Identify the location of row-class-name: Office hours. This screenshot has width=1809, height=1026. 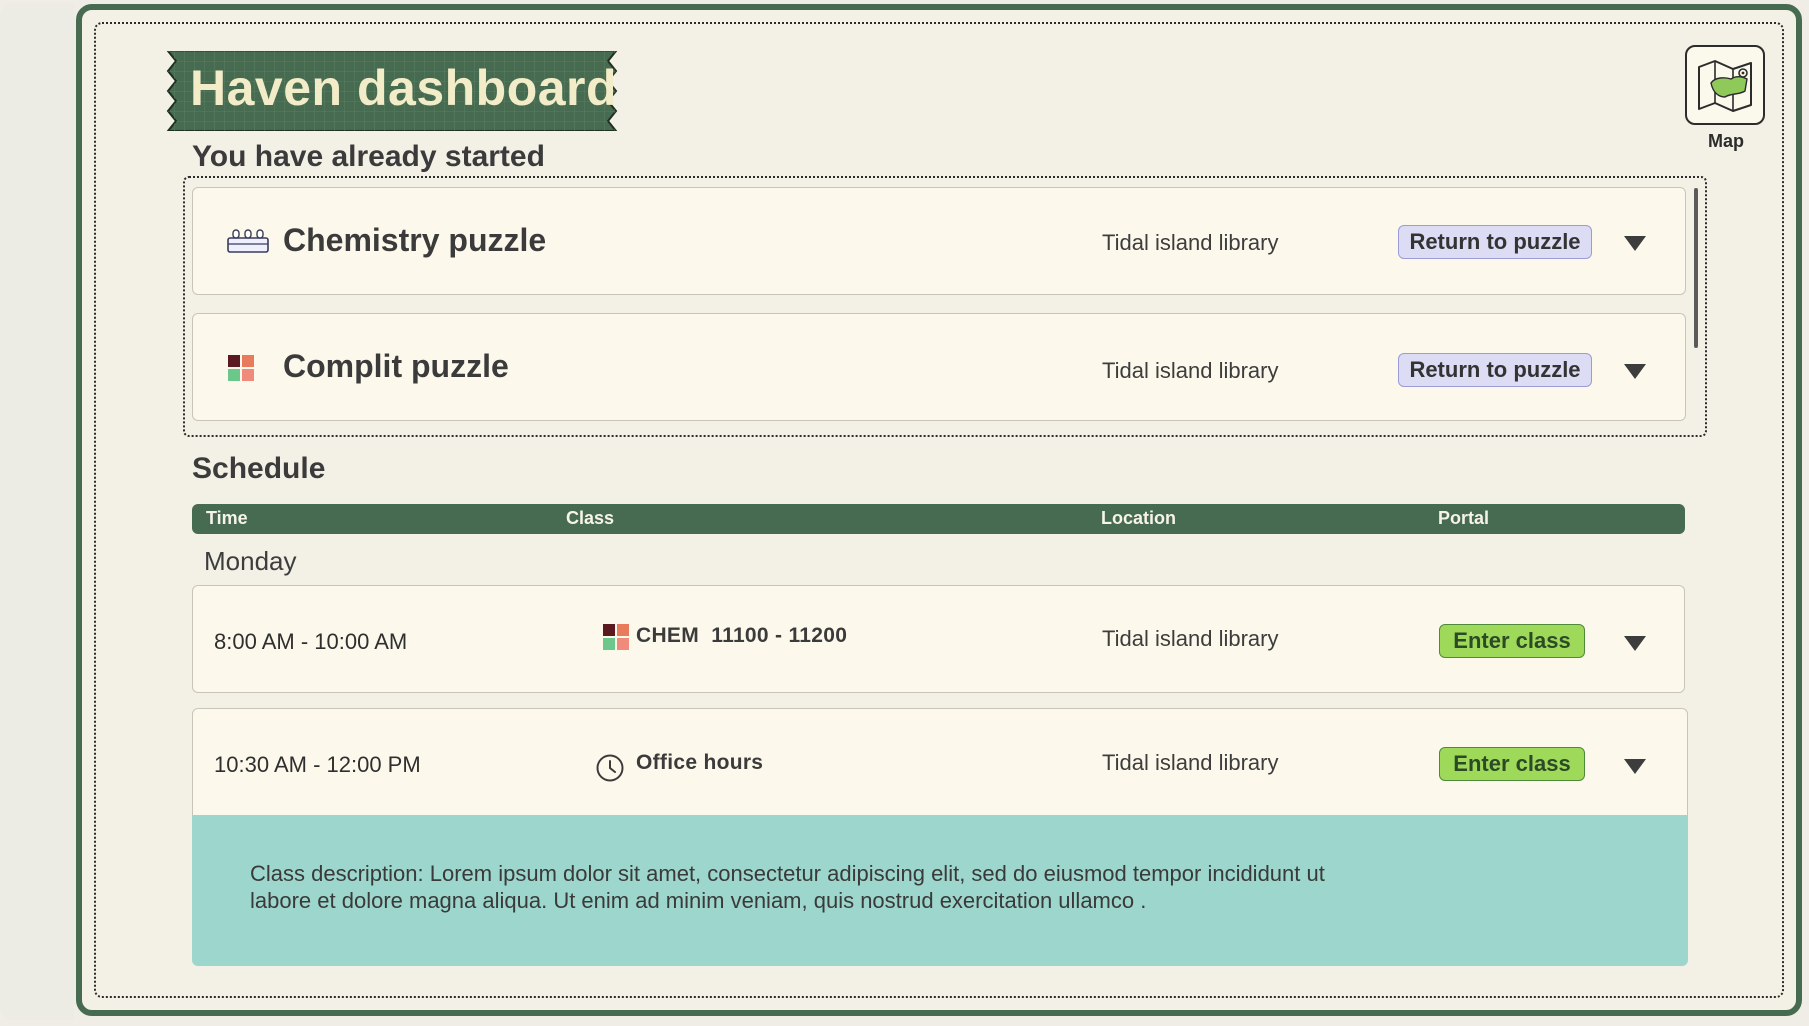
(700, 762).